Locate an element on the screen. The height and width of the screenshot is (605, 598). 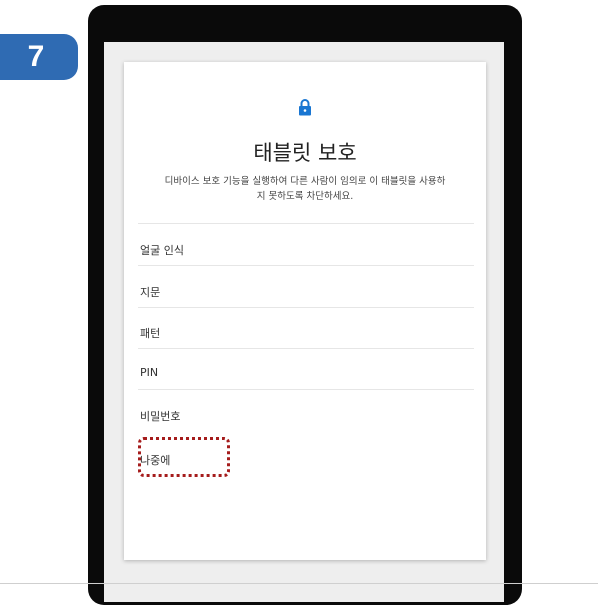
later-highlight-box is located at coordinates (184, 457).